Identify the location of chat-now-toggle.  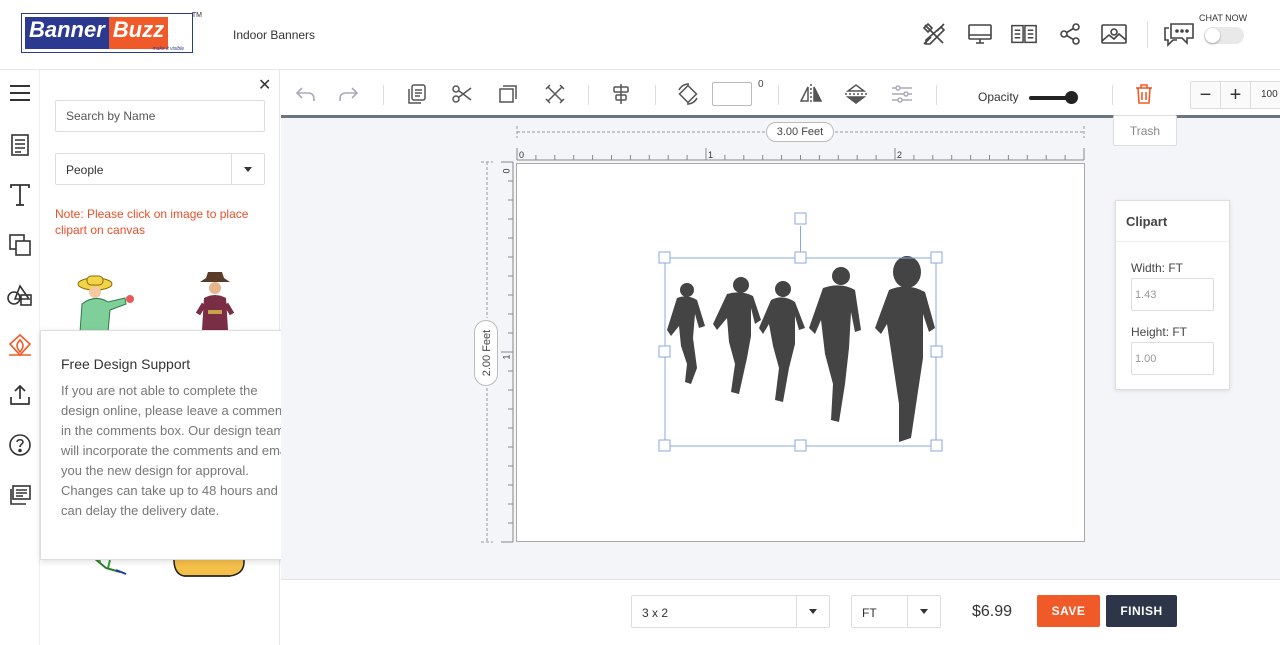
(1224, 35).